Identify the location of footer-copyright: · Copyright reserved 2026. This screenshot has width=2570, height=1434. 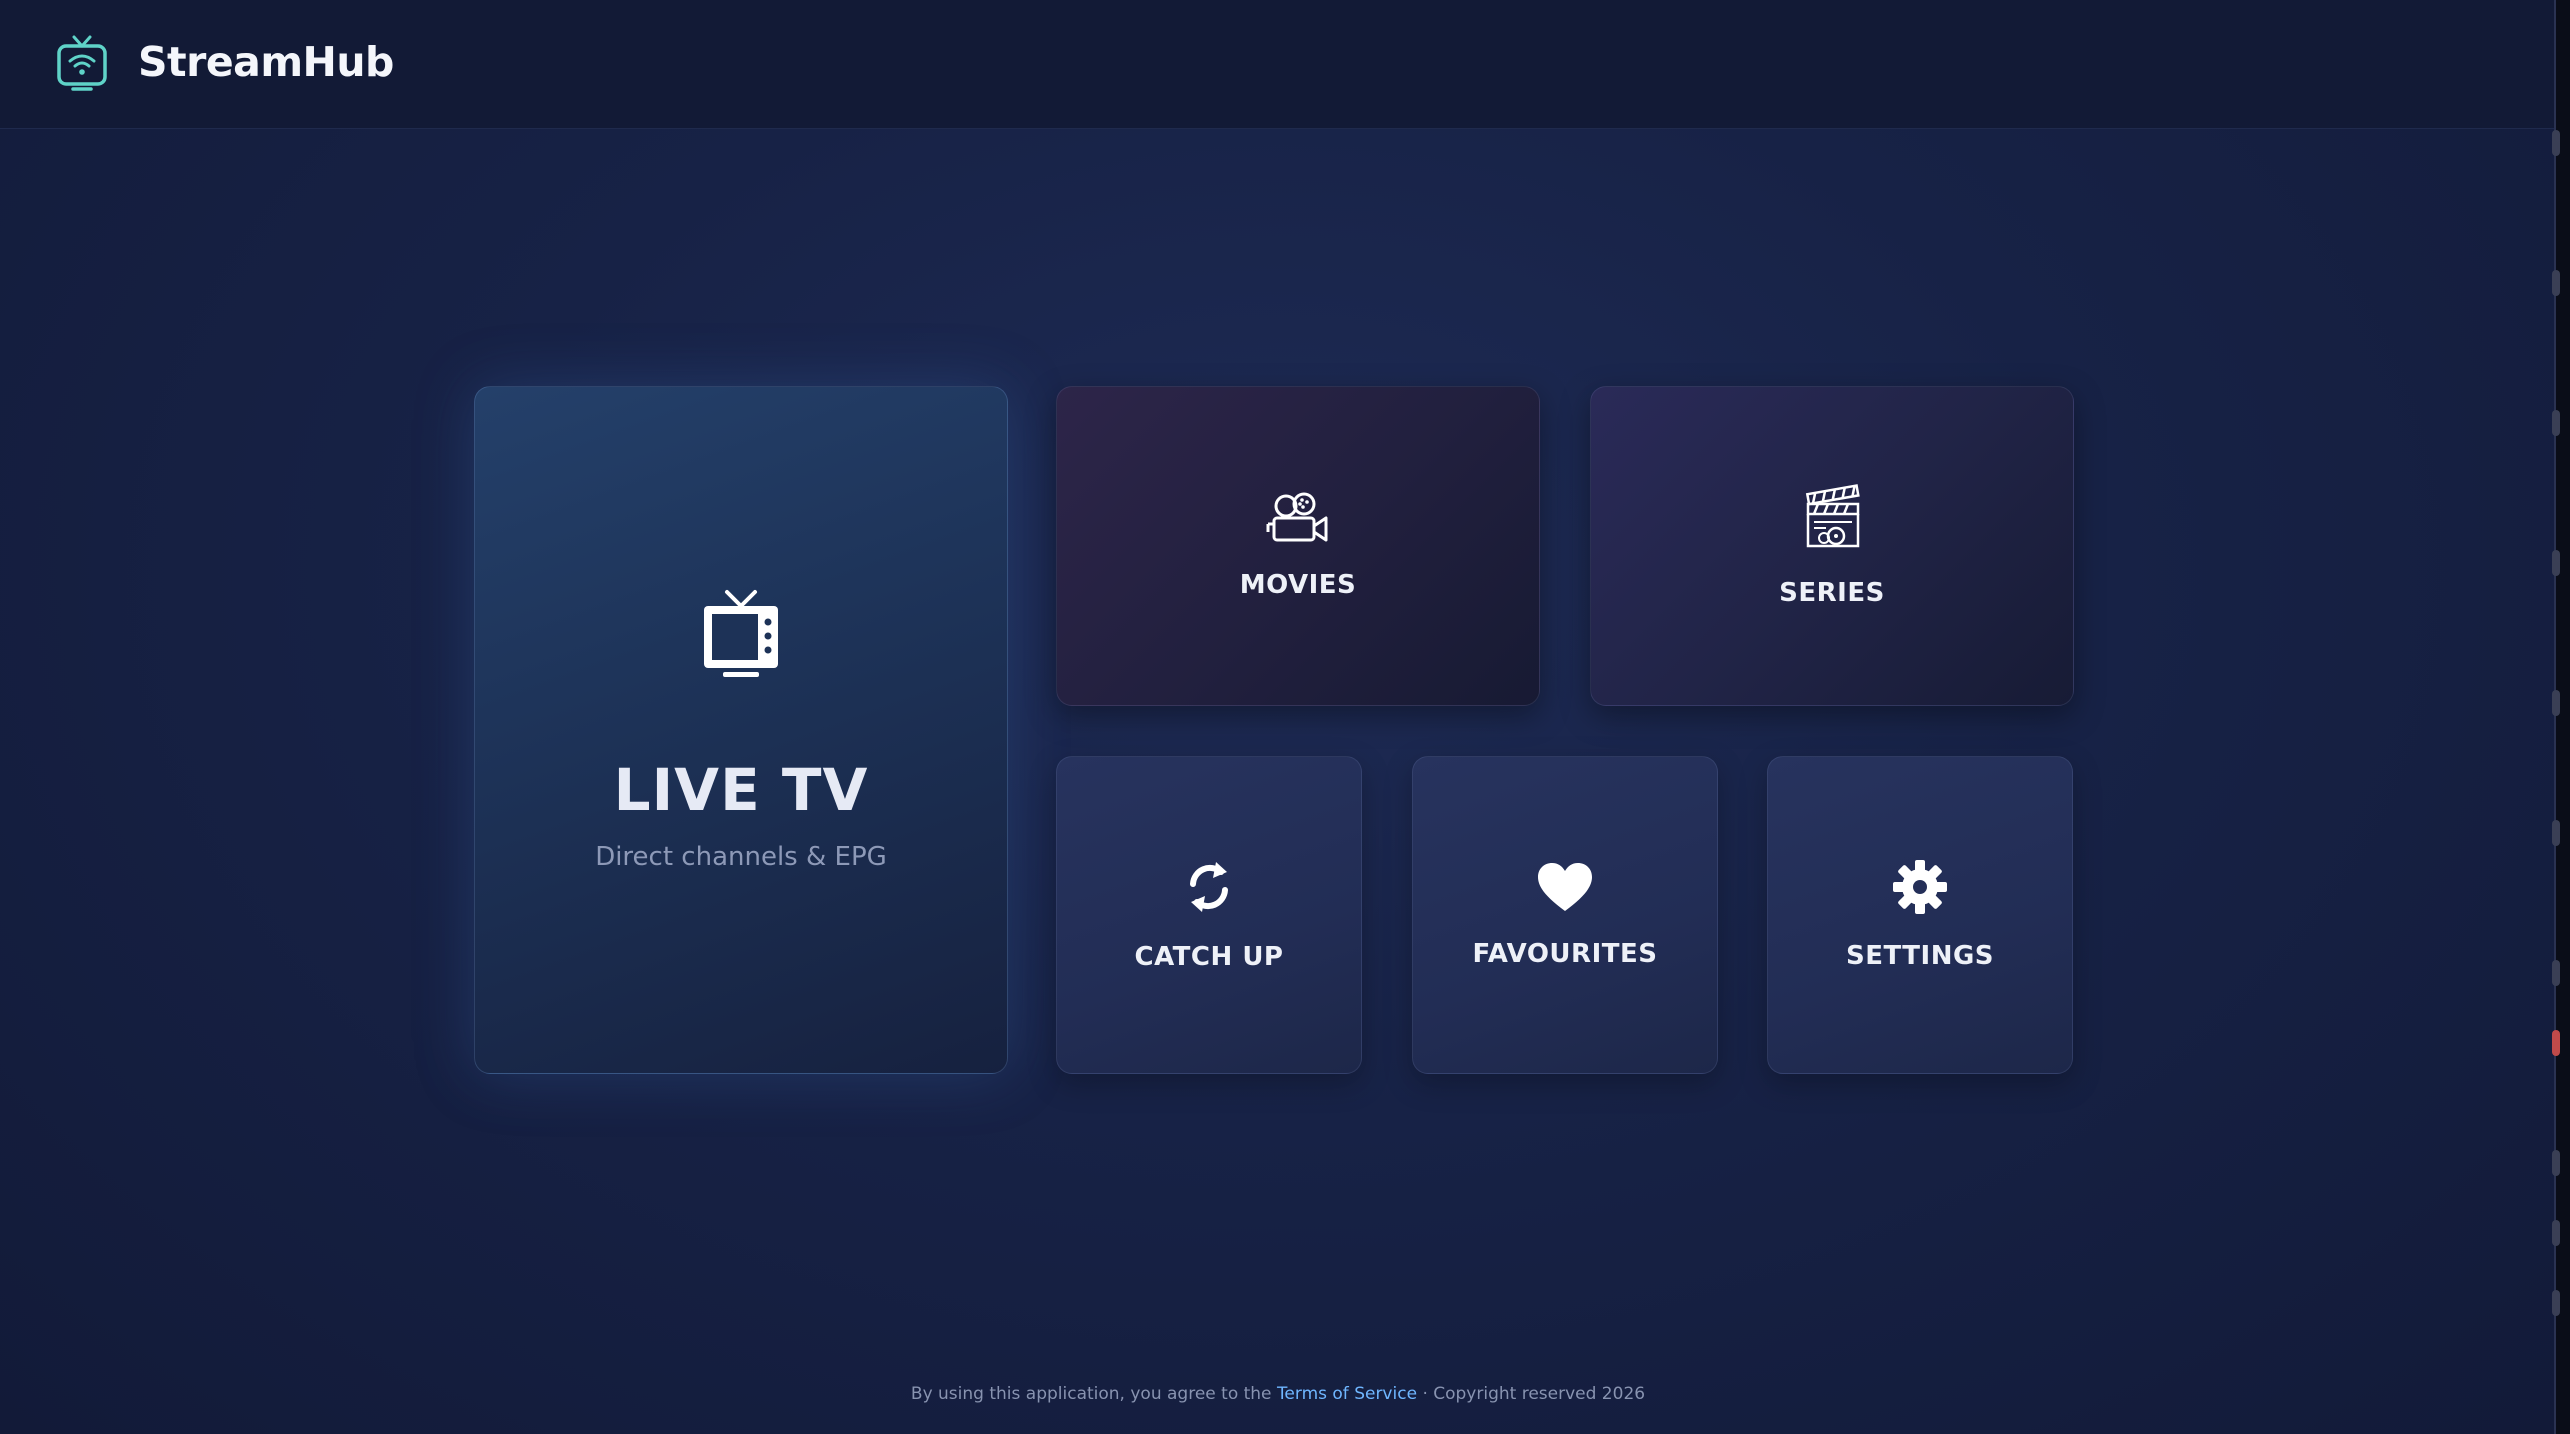
(1534, 1394).